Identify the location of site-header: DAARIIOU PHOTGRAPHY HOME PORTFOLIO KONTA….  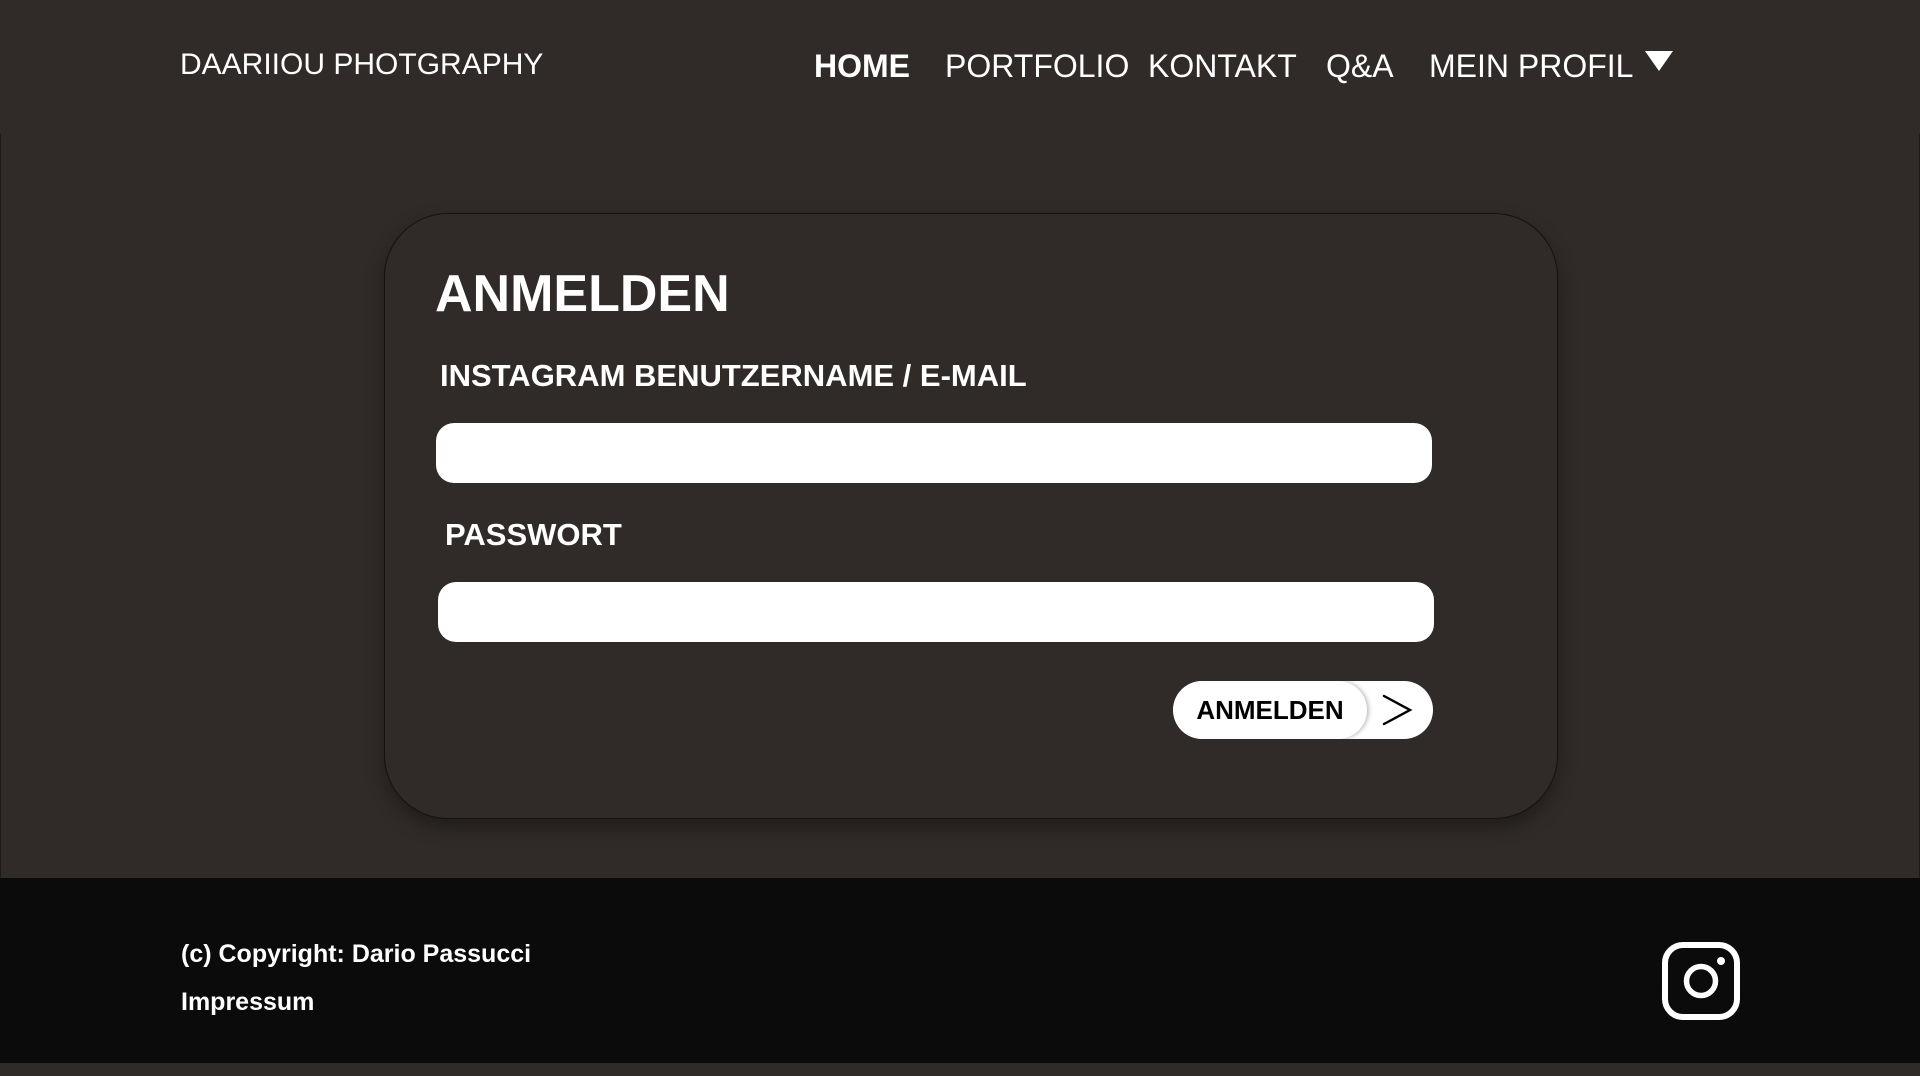
(960, 67).